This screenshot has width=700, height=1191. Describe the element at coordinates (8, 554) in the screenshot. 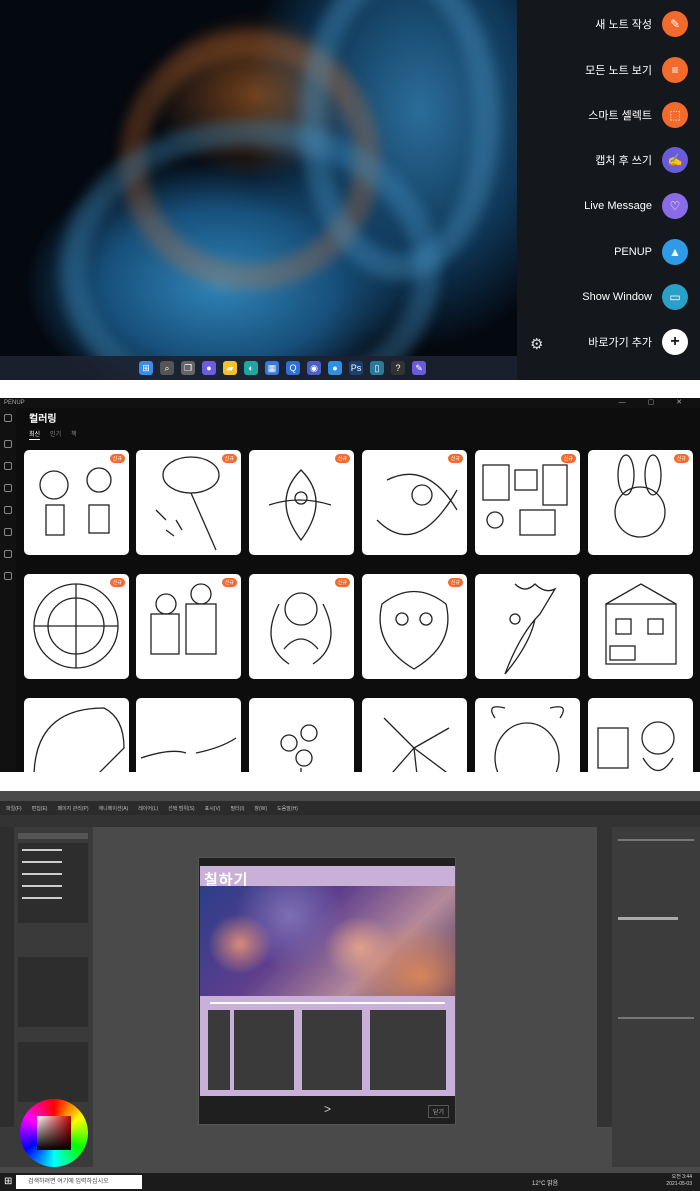

I see `notice-icon` at that location.